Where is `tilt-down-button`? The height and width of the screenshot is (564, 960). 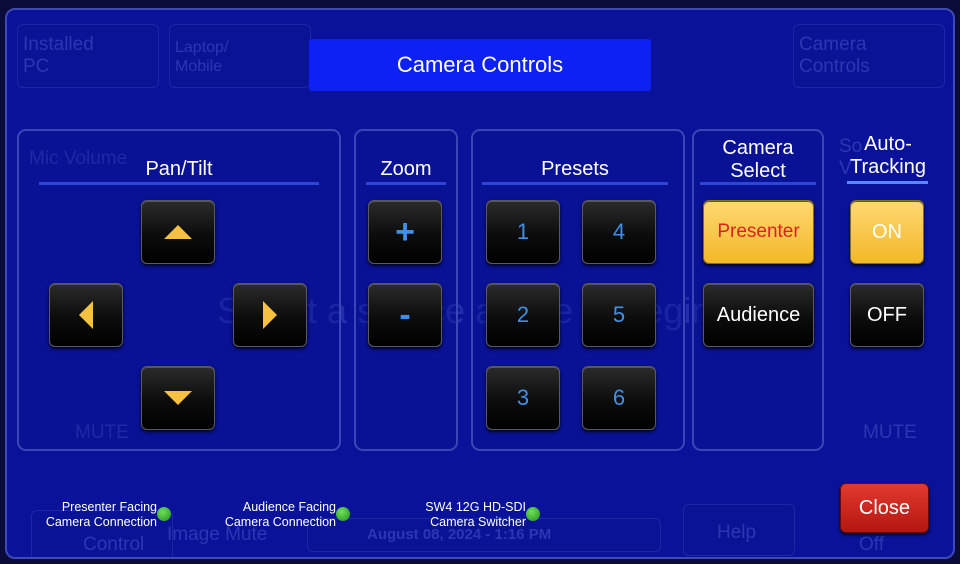
tilt-down-button is located at coordinates (178, 398).